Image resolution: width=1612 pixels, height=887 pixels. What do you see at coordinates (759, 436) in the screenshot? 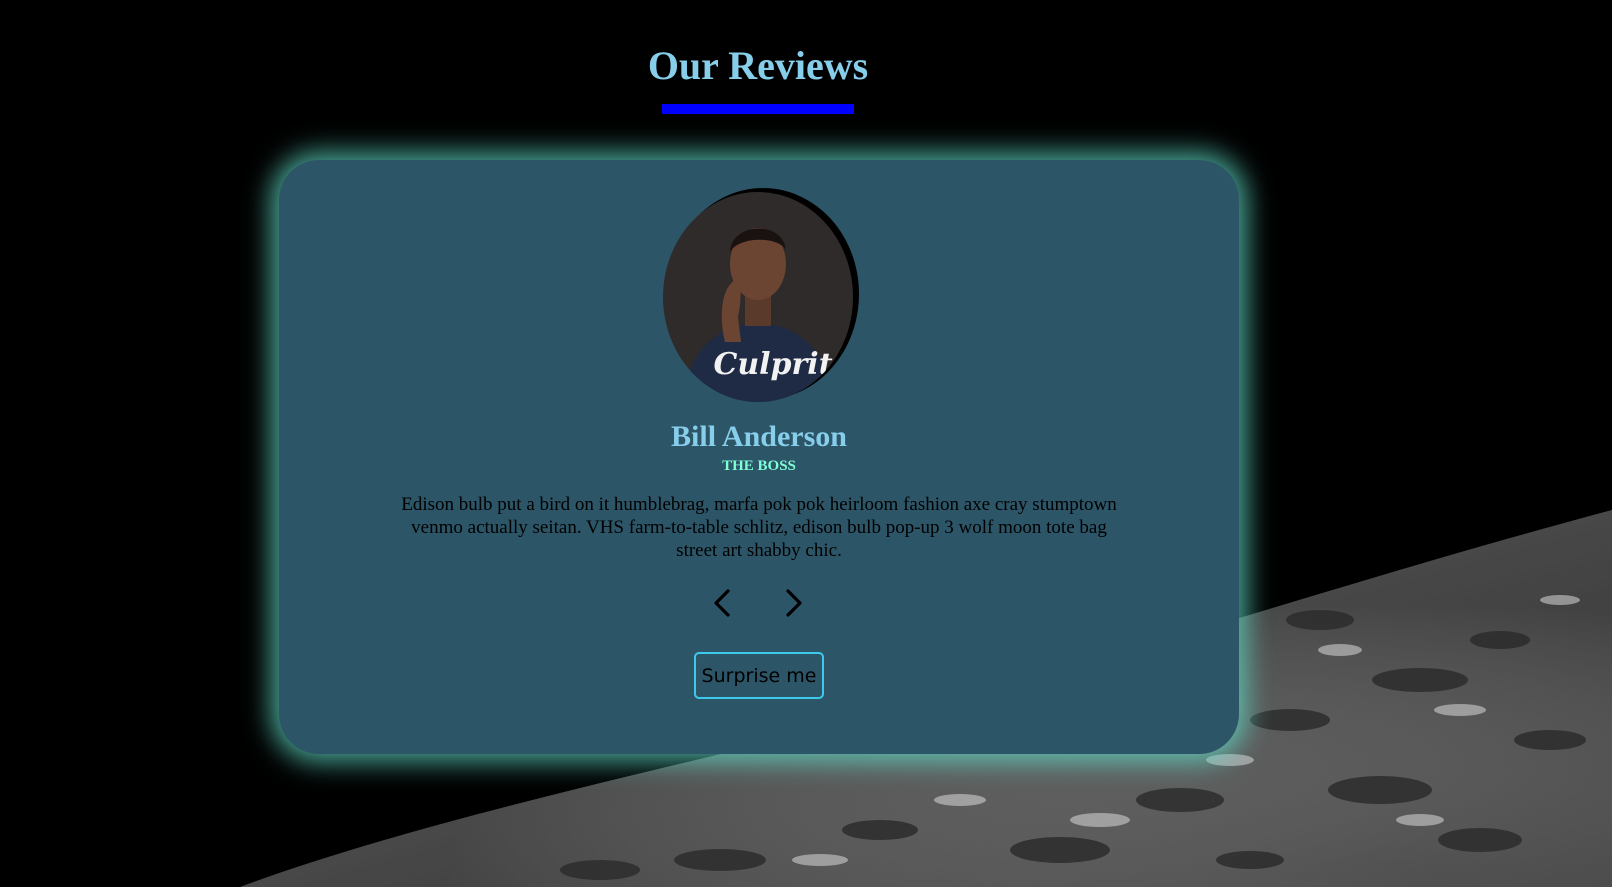
I see `reviewer-name: Bill Anderson` at bounding box center [759, 436].